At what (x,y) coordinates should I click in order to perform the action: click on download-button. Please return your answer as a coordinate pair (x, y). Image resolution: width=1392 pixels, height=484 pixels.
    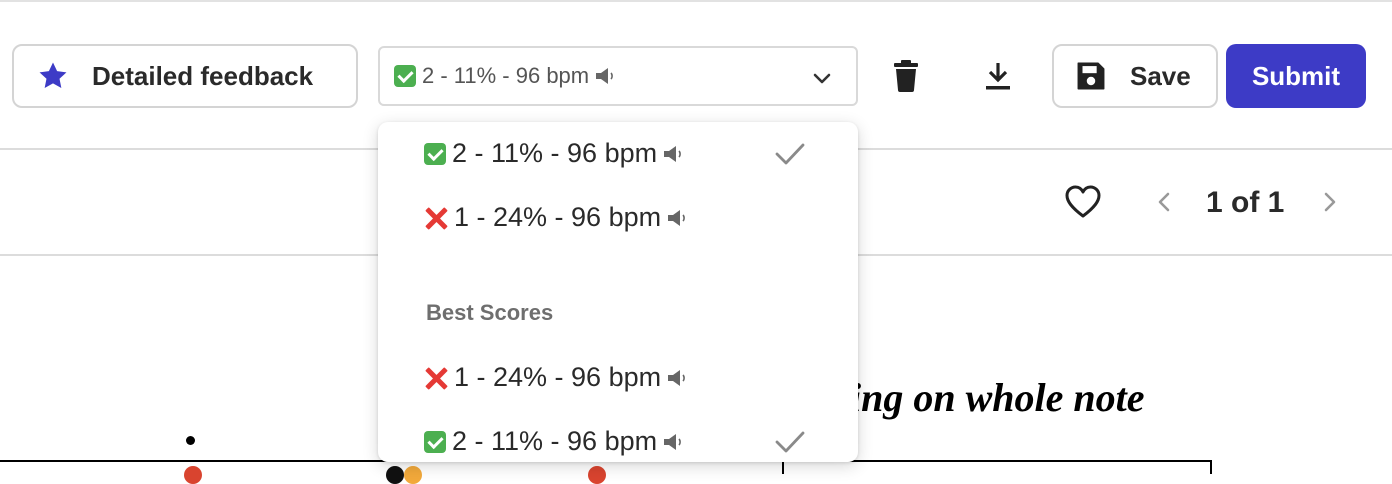
    Looking at the image, I should click on (998, 76).